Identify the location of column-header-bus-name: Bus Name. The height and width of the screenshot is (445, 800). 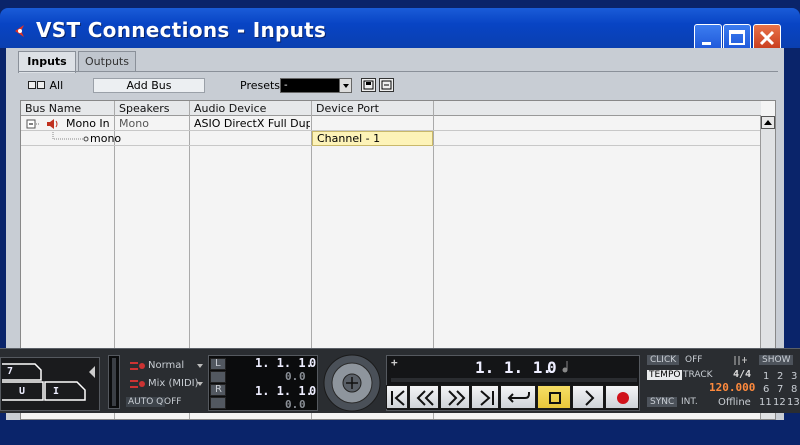
(53, 108).